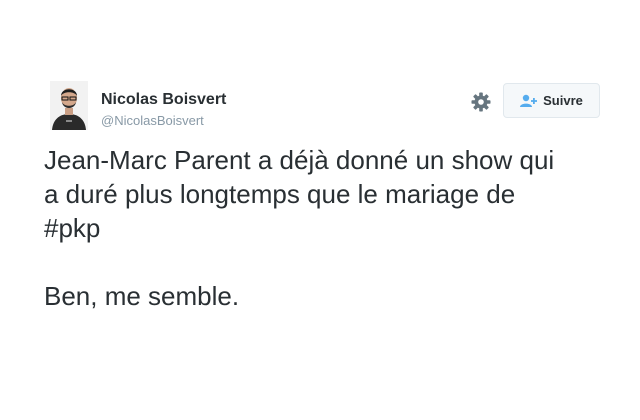 This screenshot has width=640, height=420. Describe the element at coordinates (529, 100) in the screenshot. I see `follow-person-plus-icon` at that location.